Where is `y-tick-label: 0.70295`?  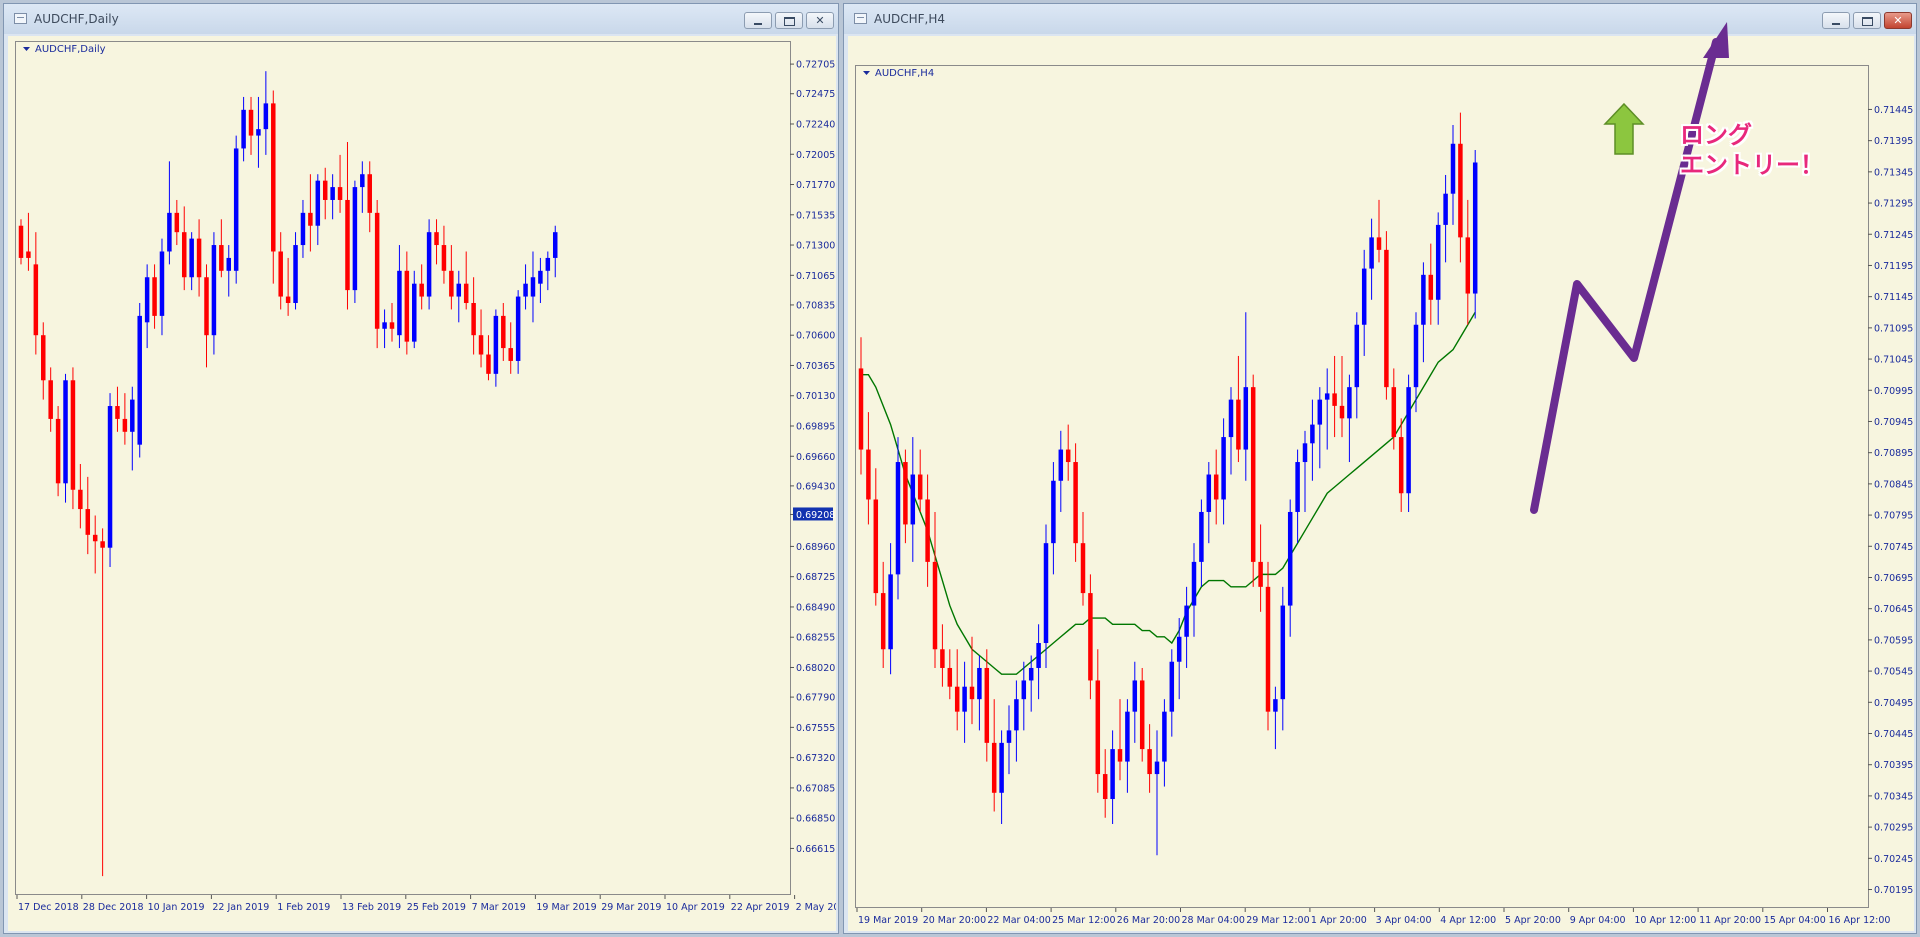 y-tick-label: 0.70295 is located at coordinates (1893, 828).